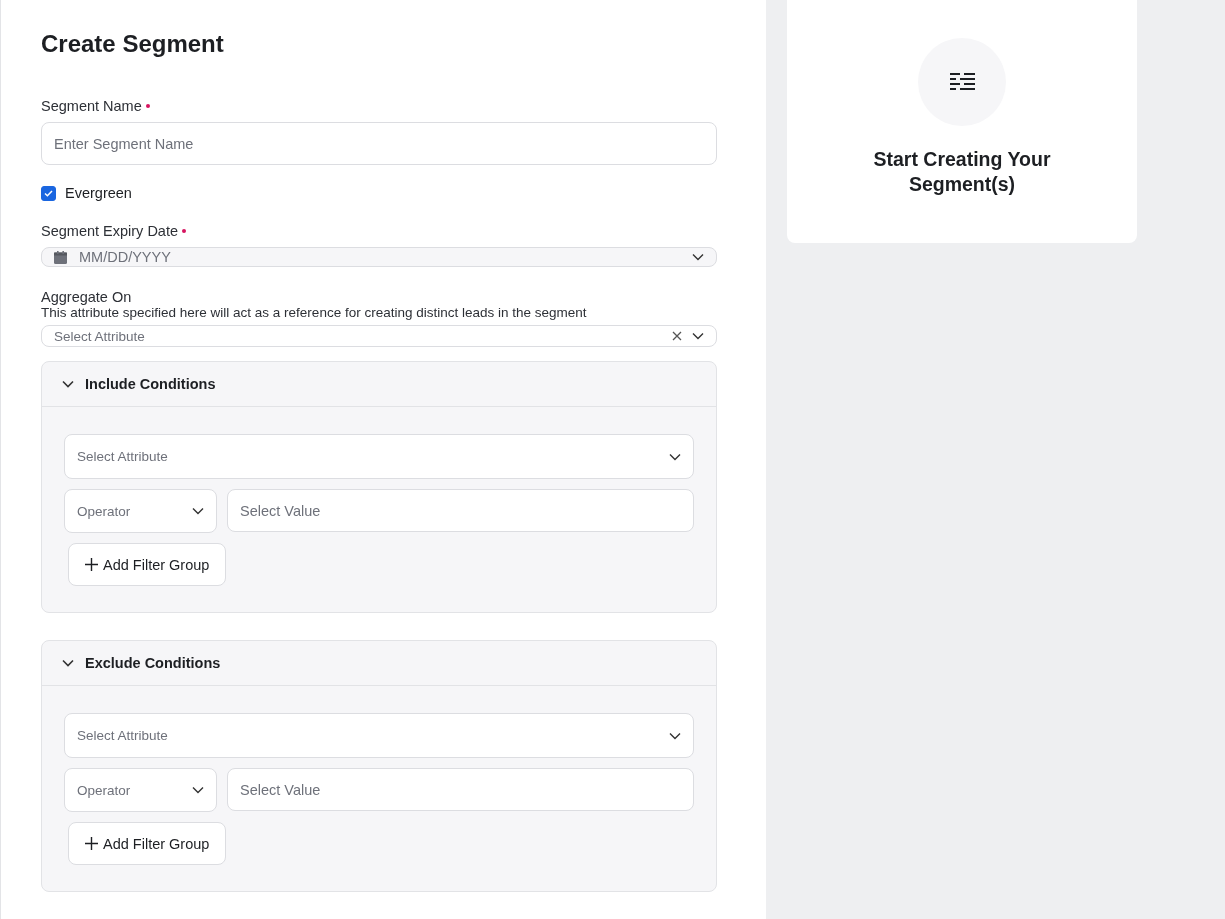 The height and width of the screenshot is (919, 1225). What do you see at coordinates (379, 257) in the screenshot?
I see `date-field: MM/DD/YYYY` at bounding box center [379, 257].